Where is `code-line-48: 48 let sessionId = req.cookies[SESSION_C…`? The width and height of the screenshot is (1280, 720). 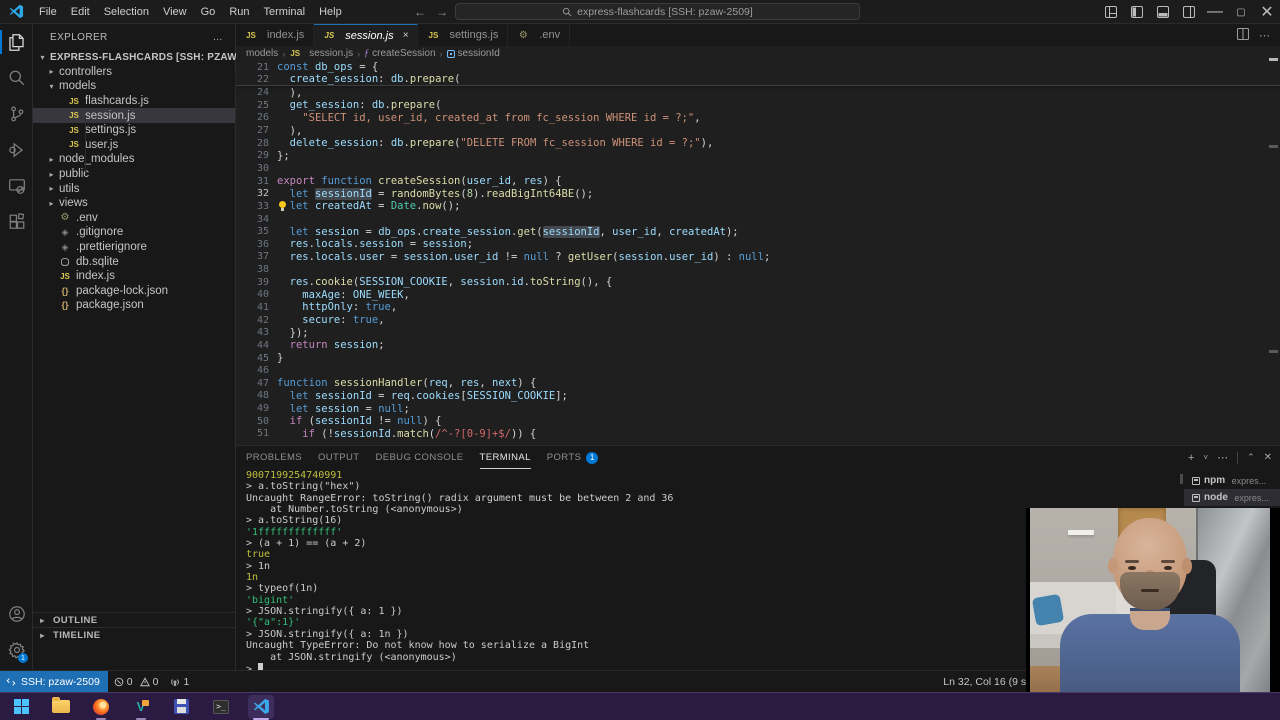
code-line-48: 48 let sessionId = req.cookies[SESSION_C… is located at coordinates (758, 396).